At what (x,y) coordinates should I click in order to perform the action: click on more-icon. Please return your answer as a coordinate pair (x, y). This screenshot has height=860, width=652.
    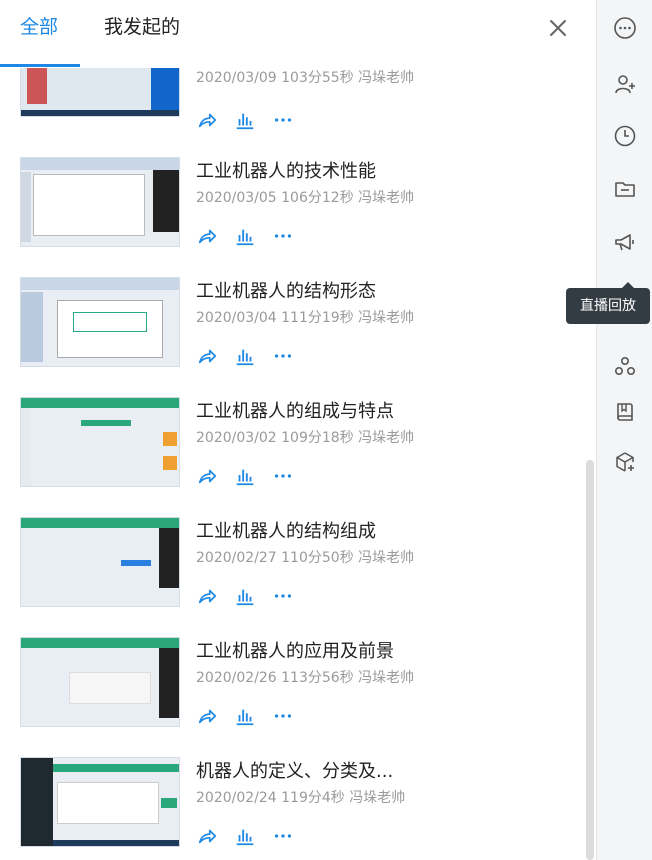
    Looking at the image, I should click on (625, 28).